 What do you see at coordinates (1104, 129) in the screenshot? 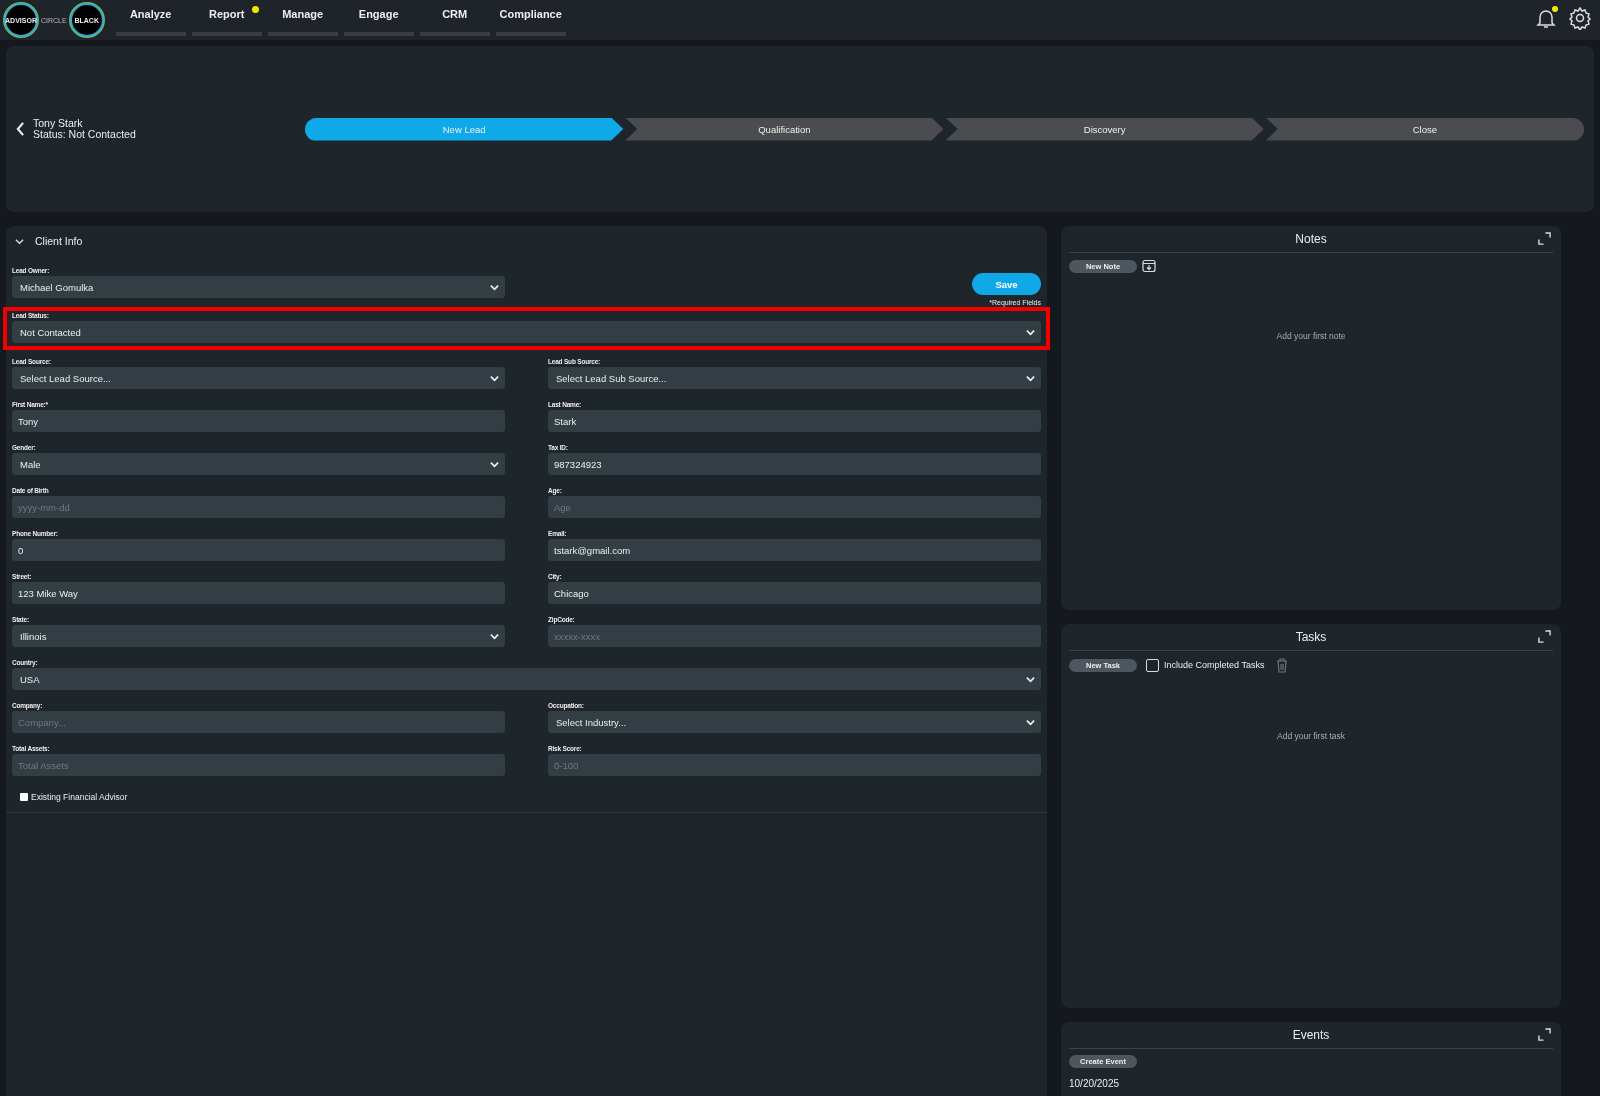
I see `stage-step: Discovery` at bounding box center [1104, 129].